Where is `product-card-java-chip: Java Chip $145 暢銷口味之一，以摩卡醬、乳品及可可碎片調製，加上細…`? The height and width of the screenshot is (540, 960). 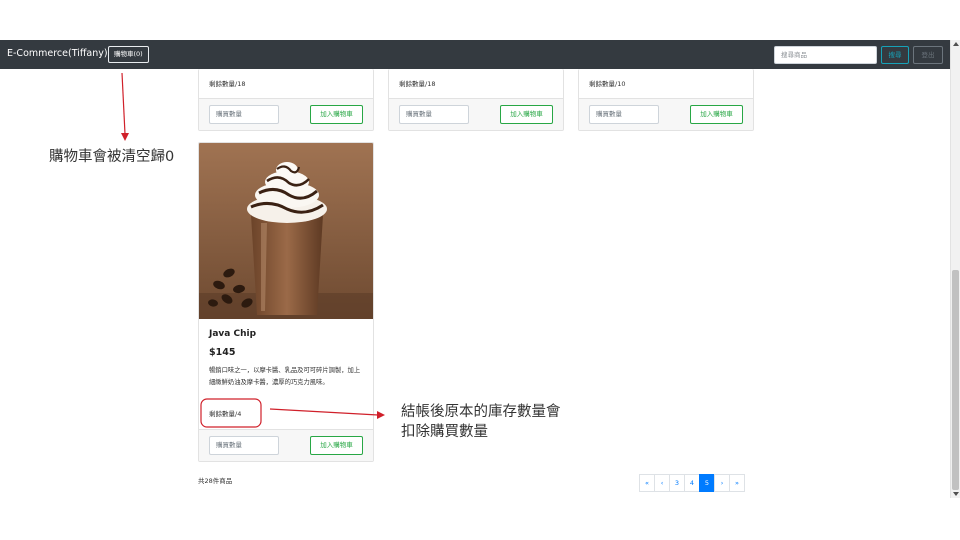 product-card-java-chip: Java Chip $145 暢銷口味之一，以摩卡醬、乳品及可可碎片調製，加上細… is located at coordinates (286, 302).